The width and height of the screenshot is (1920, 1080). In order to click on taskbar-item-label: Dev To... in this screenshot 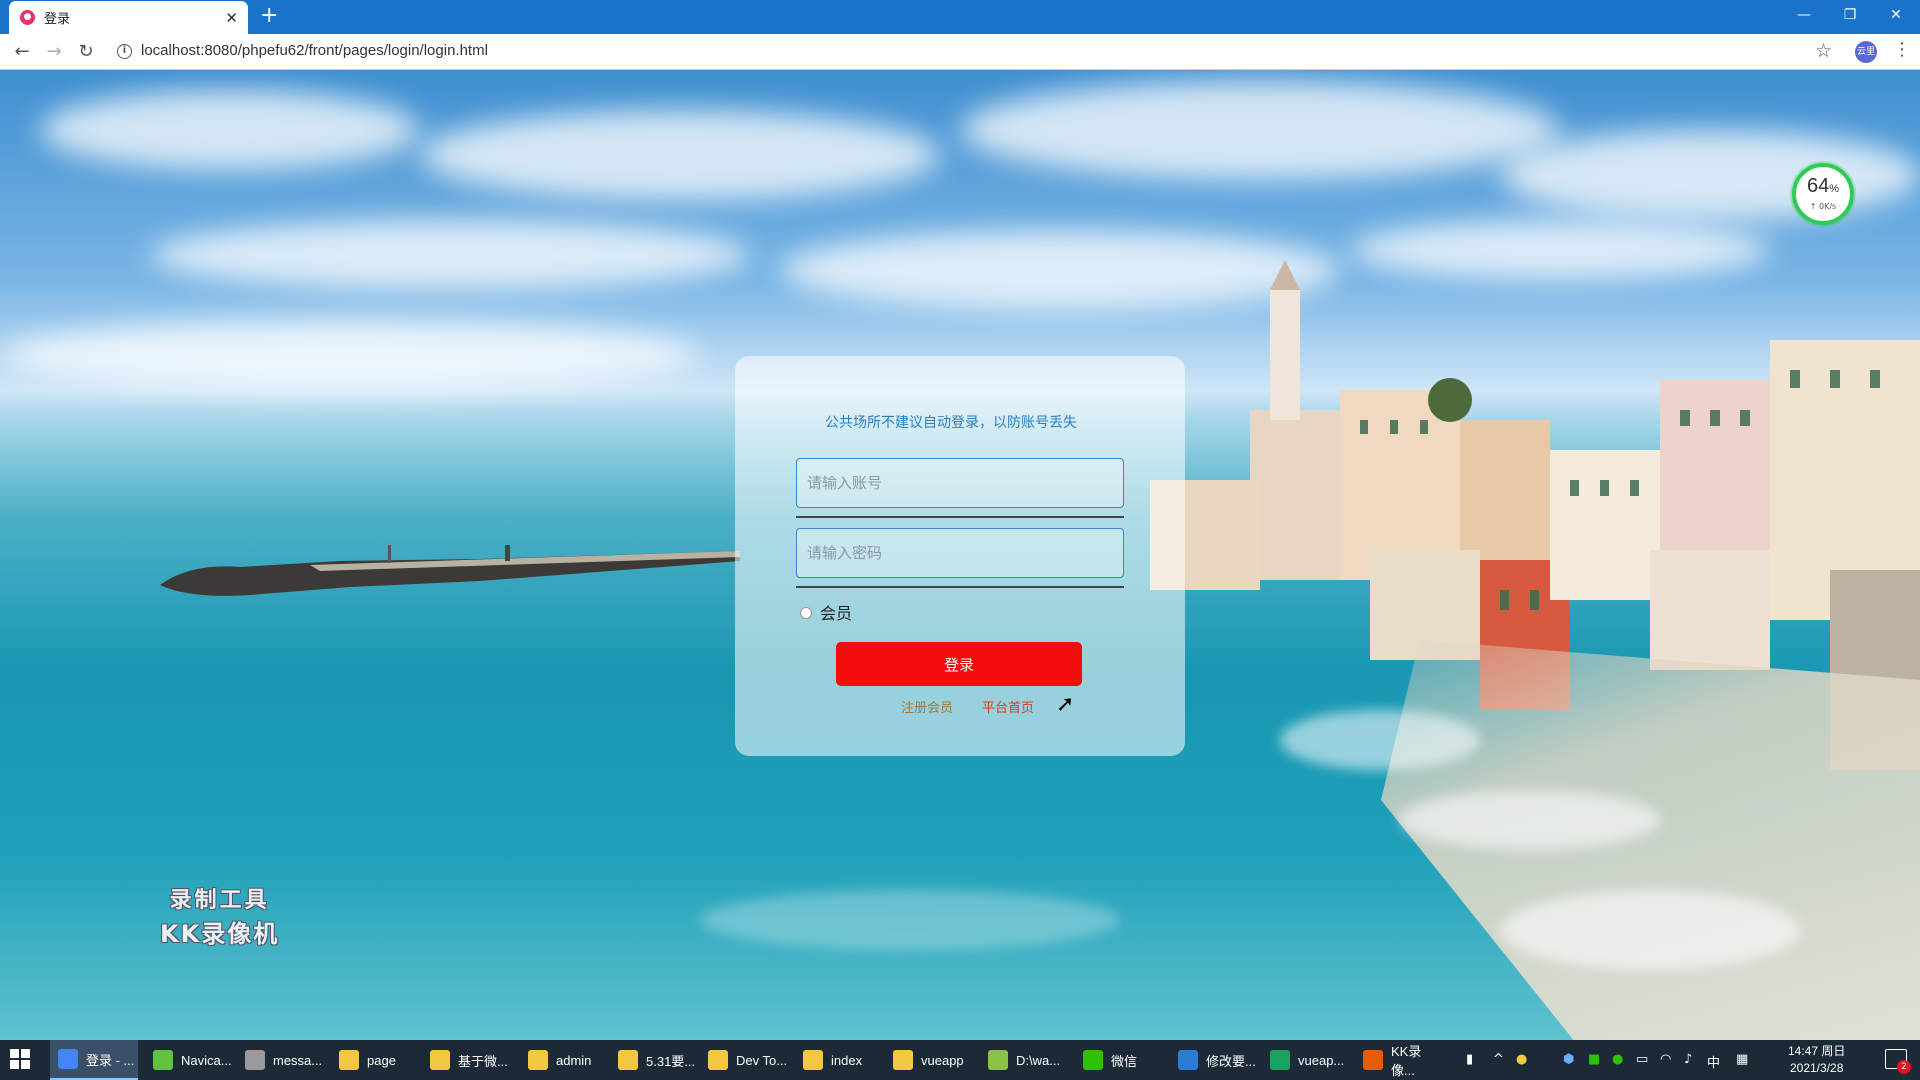, I will do `click(762, 1060)`.